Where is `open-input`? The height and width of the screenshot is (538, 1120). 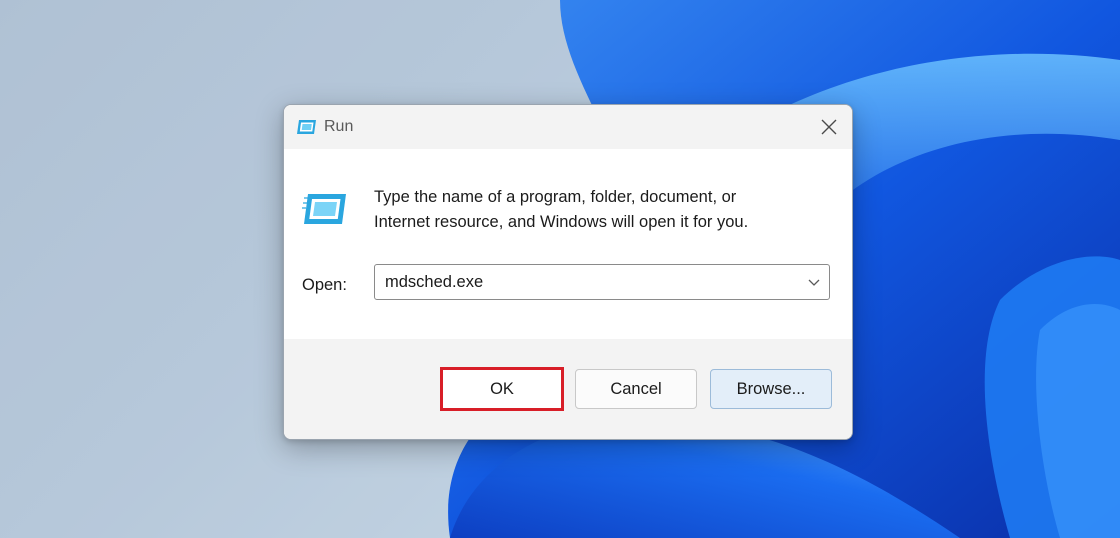
open-input is located at coordinates (590, 282).